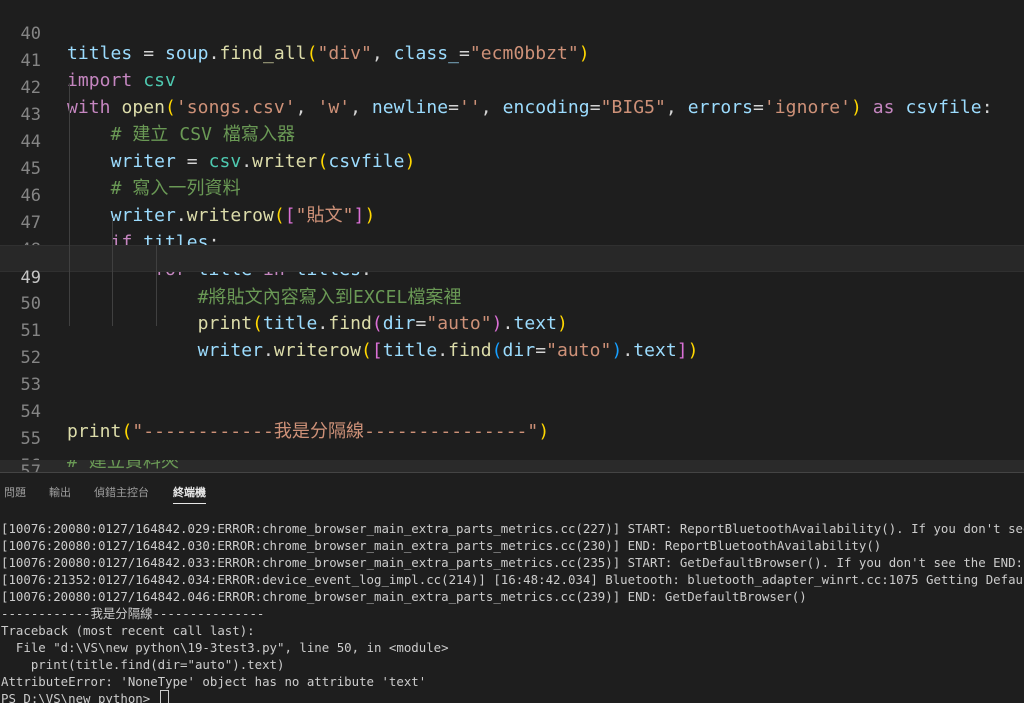 This screenshot has height=703, width=1024. Describe the element at coordinates (512, 493) in the screenshot. I see `panel-tab-bar: 問題 輸出 偵錯主控台 終端機` at that location.